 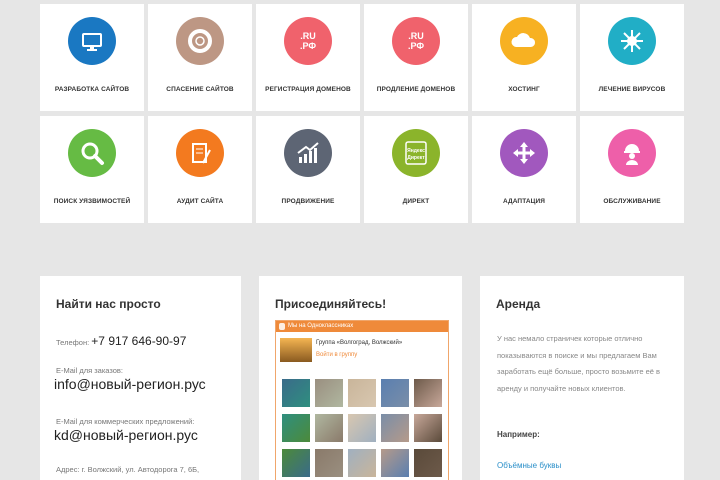 What do you see at coordinates (73, 342) in the screenshot?
I see `phone-label-text: Телефон:` at bounding box center [73, 342].